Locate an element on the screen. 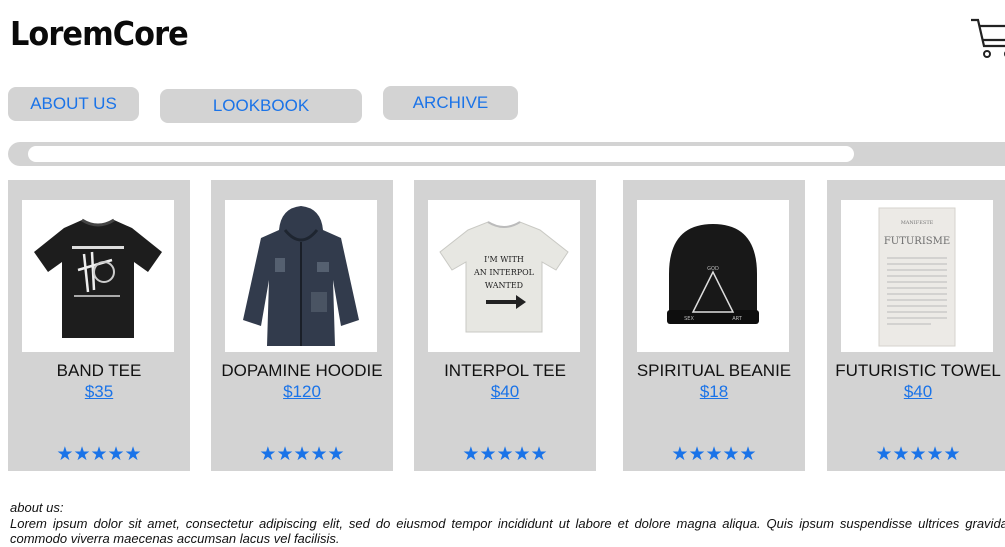  nav-lookbook: LOOKBOOK is located at coordinates (261, 106).